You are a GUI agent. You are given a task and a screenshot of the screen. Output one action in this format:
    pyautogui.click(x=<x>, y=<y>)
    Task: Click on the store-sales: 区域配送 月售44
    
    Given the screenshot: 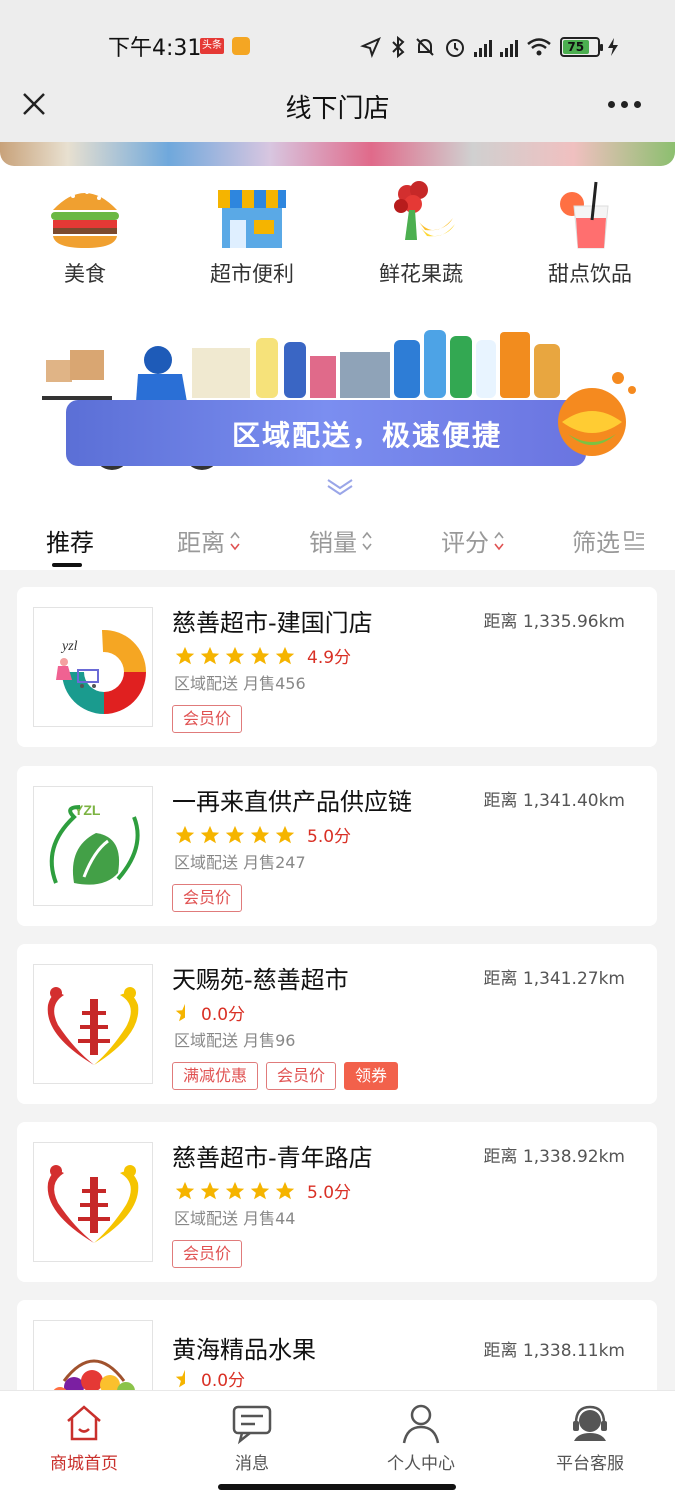 What is the action you would take?
    pyautogui.click(x=235, y=1218)
    